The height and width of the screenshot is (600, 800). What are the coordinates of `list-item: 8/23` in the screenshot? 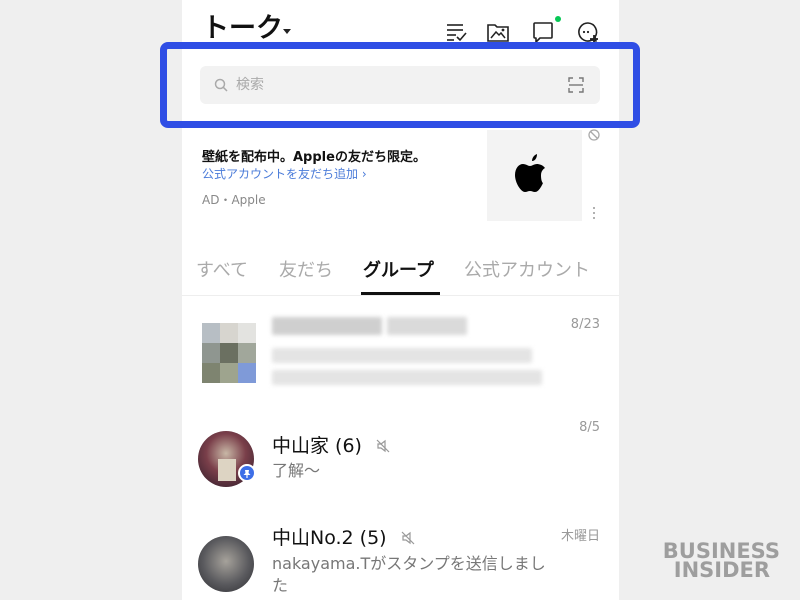 It's located at (400, 355).